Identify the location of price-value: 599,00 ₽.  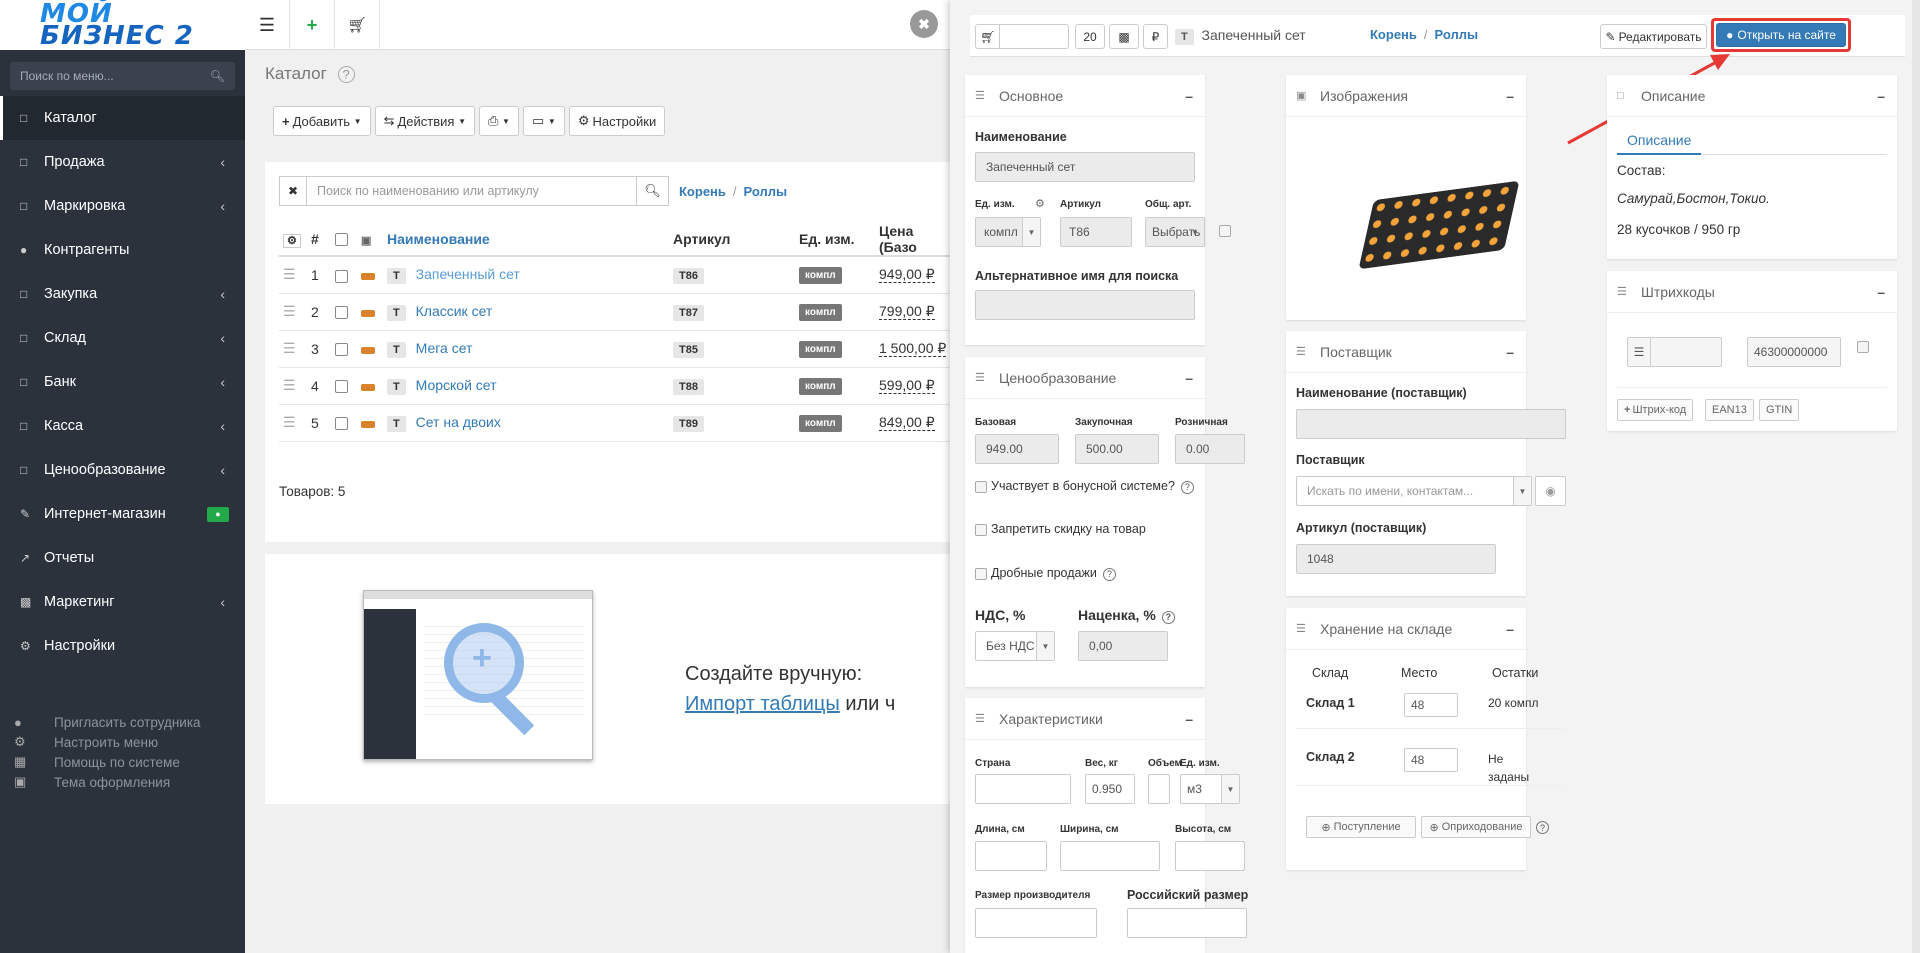
(907, 385).